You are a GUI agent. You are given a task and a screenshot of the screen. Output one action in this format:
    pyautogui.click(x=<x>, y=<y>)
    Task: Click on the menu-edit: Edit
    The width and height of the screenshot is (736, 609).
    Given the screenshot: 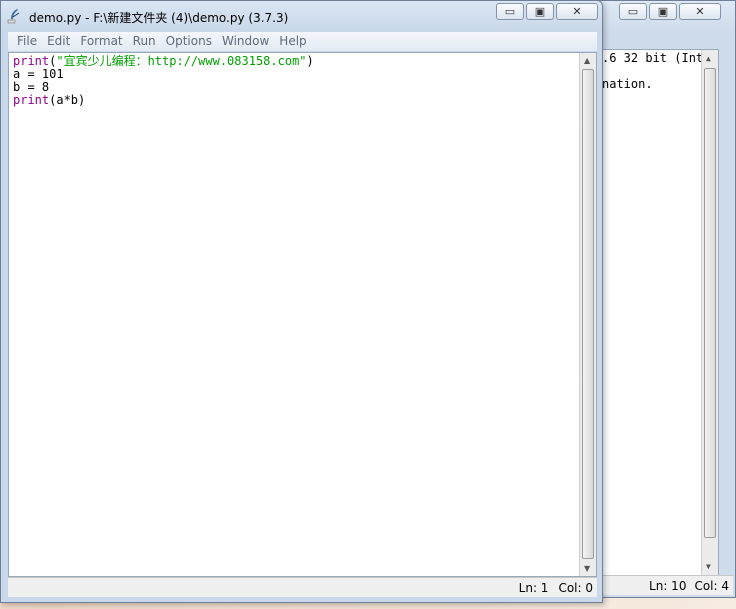 What is the action you would take?
    pyautogui.click(x=58, y=41)
    